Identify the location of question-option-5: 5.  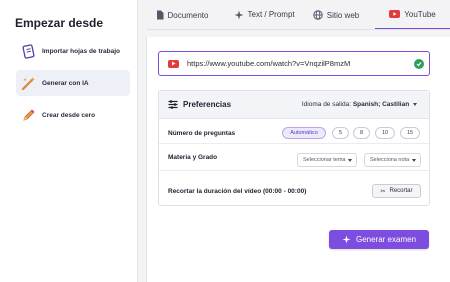
(340, 133).